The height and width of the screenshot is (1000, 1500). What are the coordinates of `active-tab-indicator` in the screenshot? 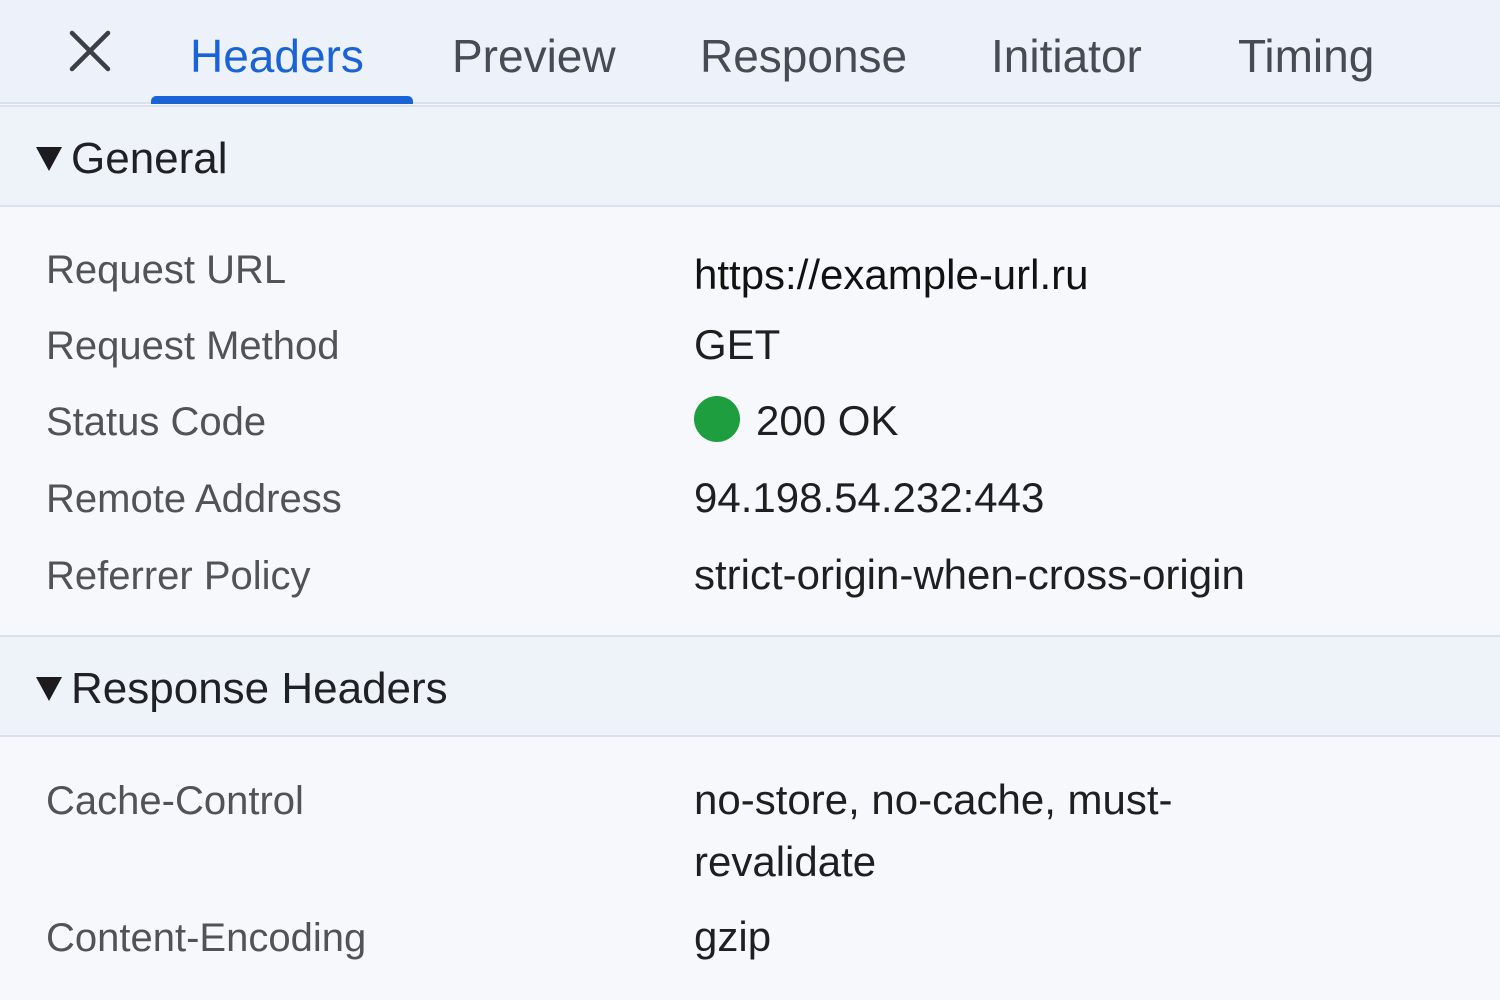 It's located at (282, 100).